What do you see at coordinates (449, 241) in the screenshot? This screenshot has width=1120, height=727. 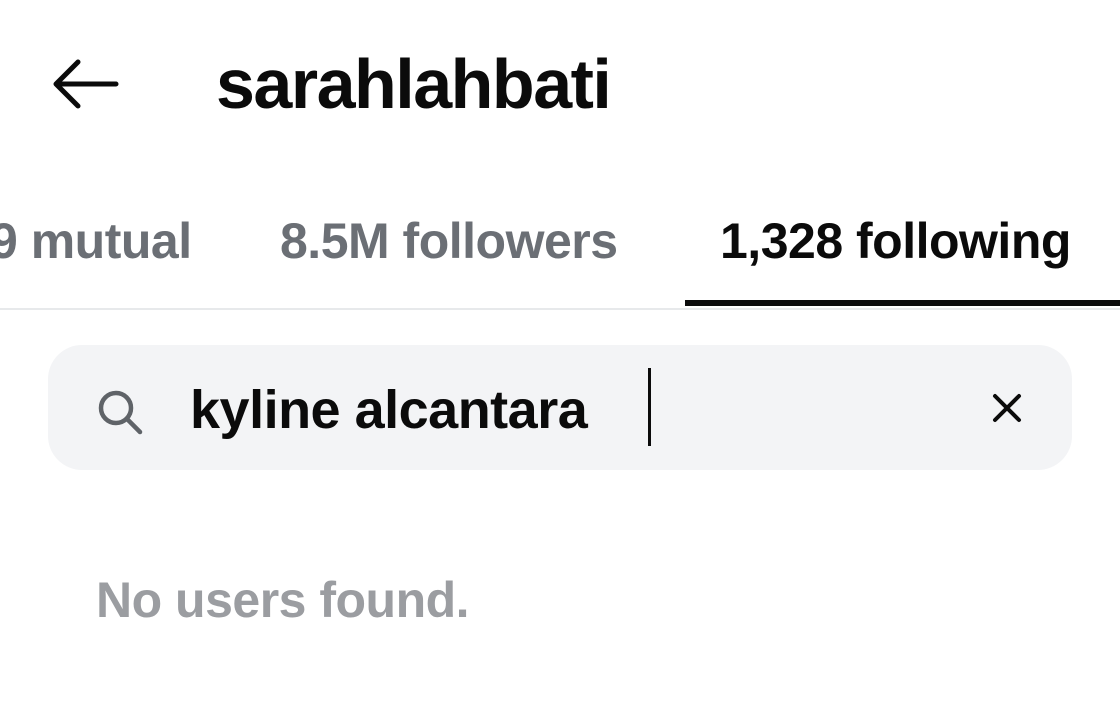 I see `tab-followers: 8.5M followers` at bounding box center [449, 241].